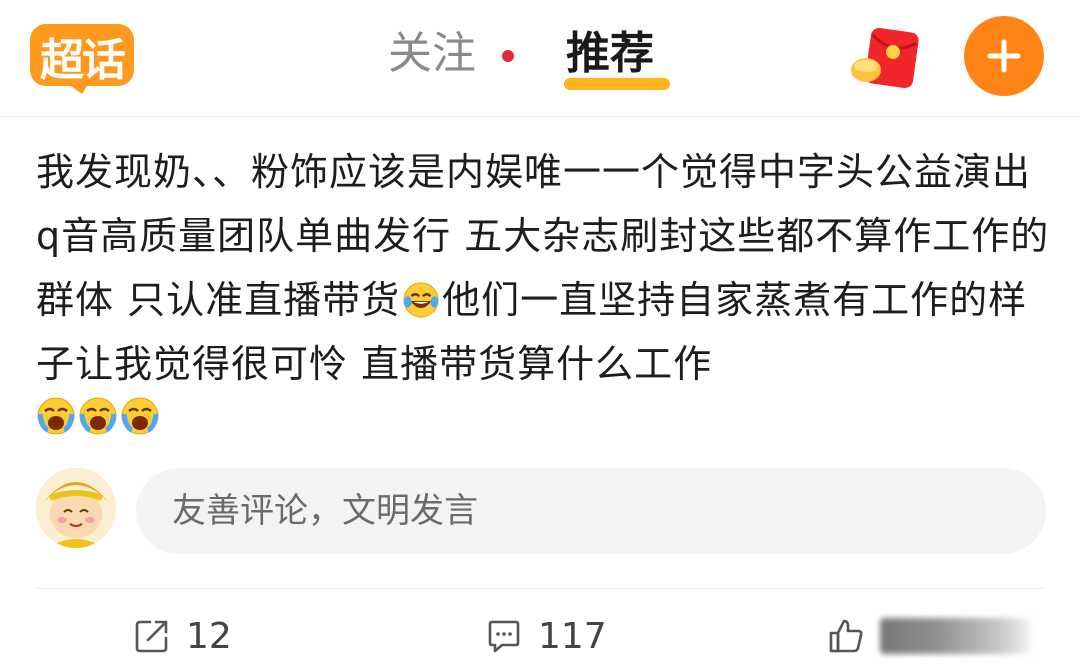  Describe the element at coordinates (955, 636) in the screenshot. I see `like-count-obscured` at that location.